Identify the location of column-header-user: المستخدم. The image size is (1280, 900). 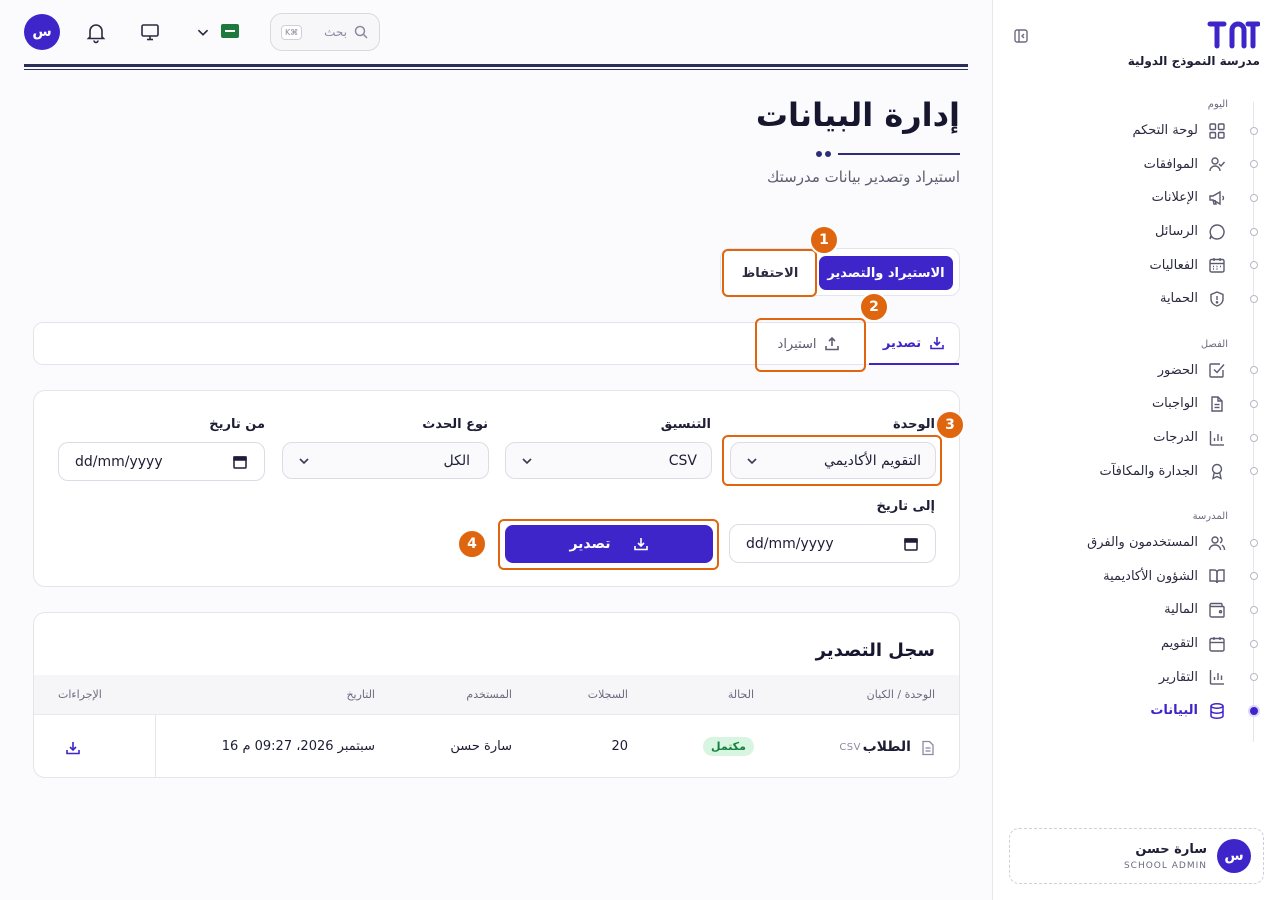
(489, 694).